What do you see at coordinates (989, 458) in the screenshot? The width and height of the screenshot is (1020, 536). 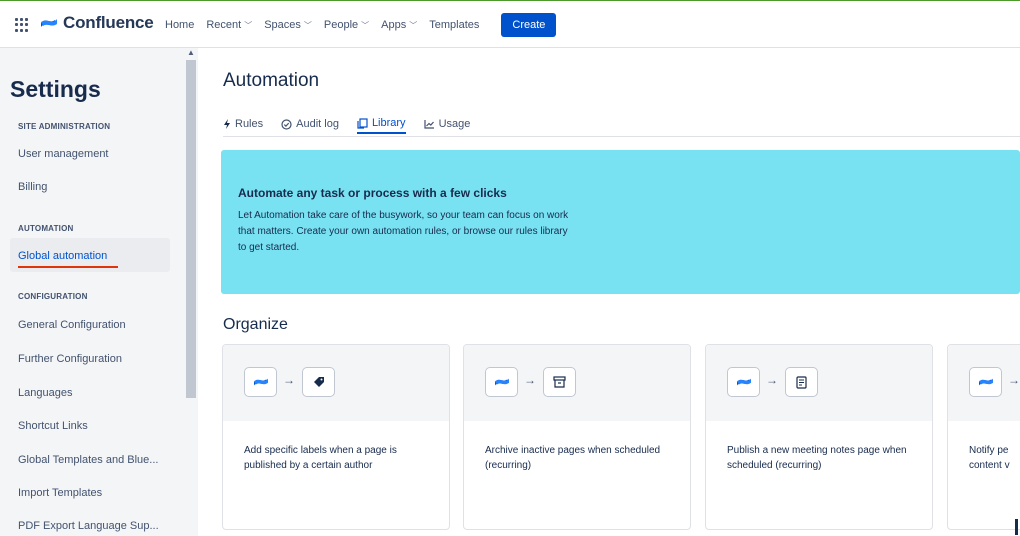 I see `card-description: Notify pe content v` at bounding box center [989, 458].